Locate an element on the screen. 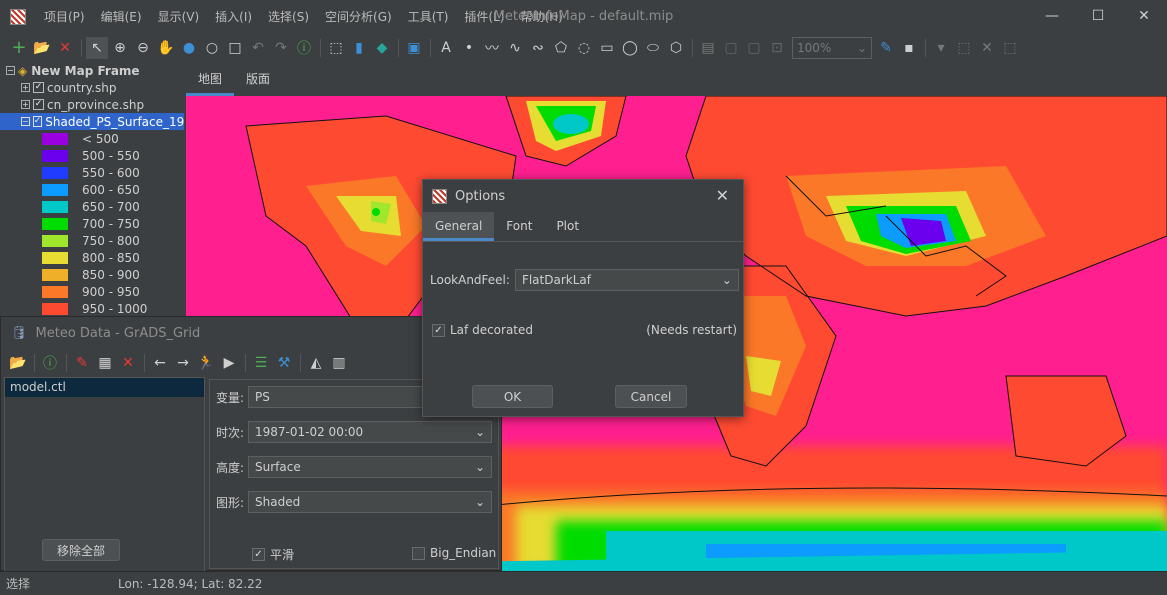 The width and height of the screenshot is (1167, 595). list-icon: ☰ is located at coordinates (261, 363).